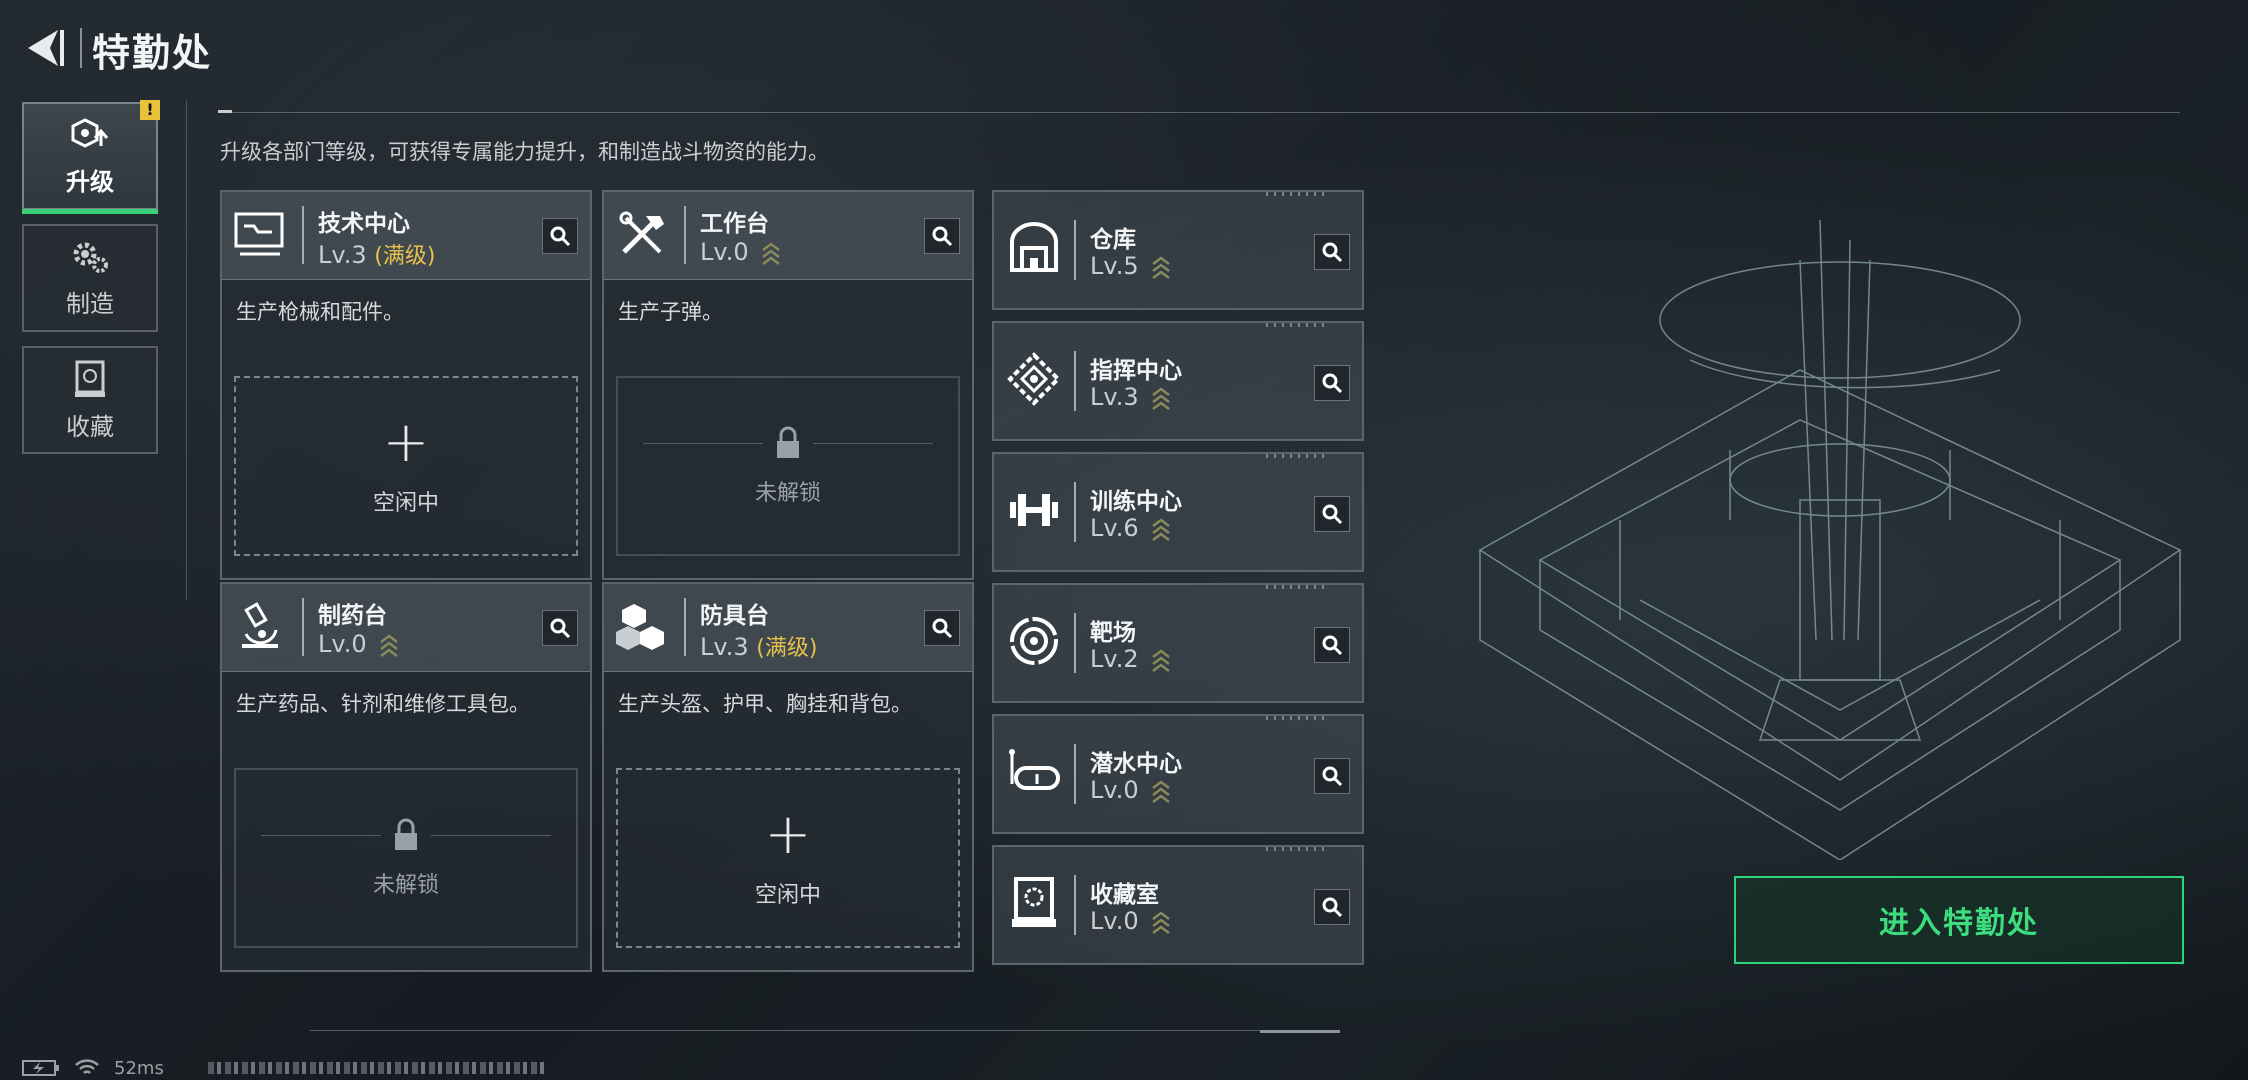 The height and width of the screenshot is (1080, 2248). Describe the element at coordinates (1178, 905) in the screenshot. I see `facility-card-collection-room: 收藏室 Lv.0` at that location.